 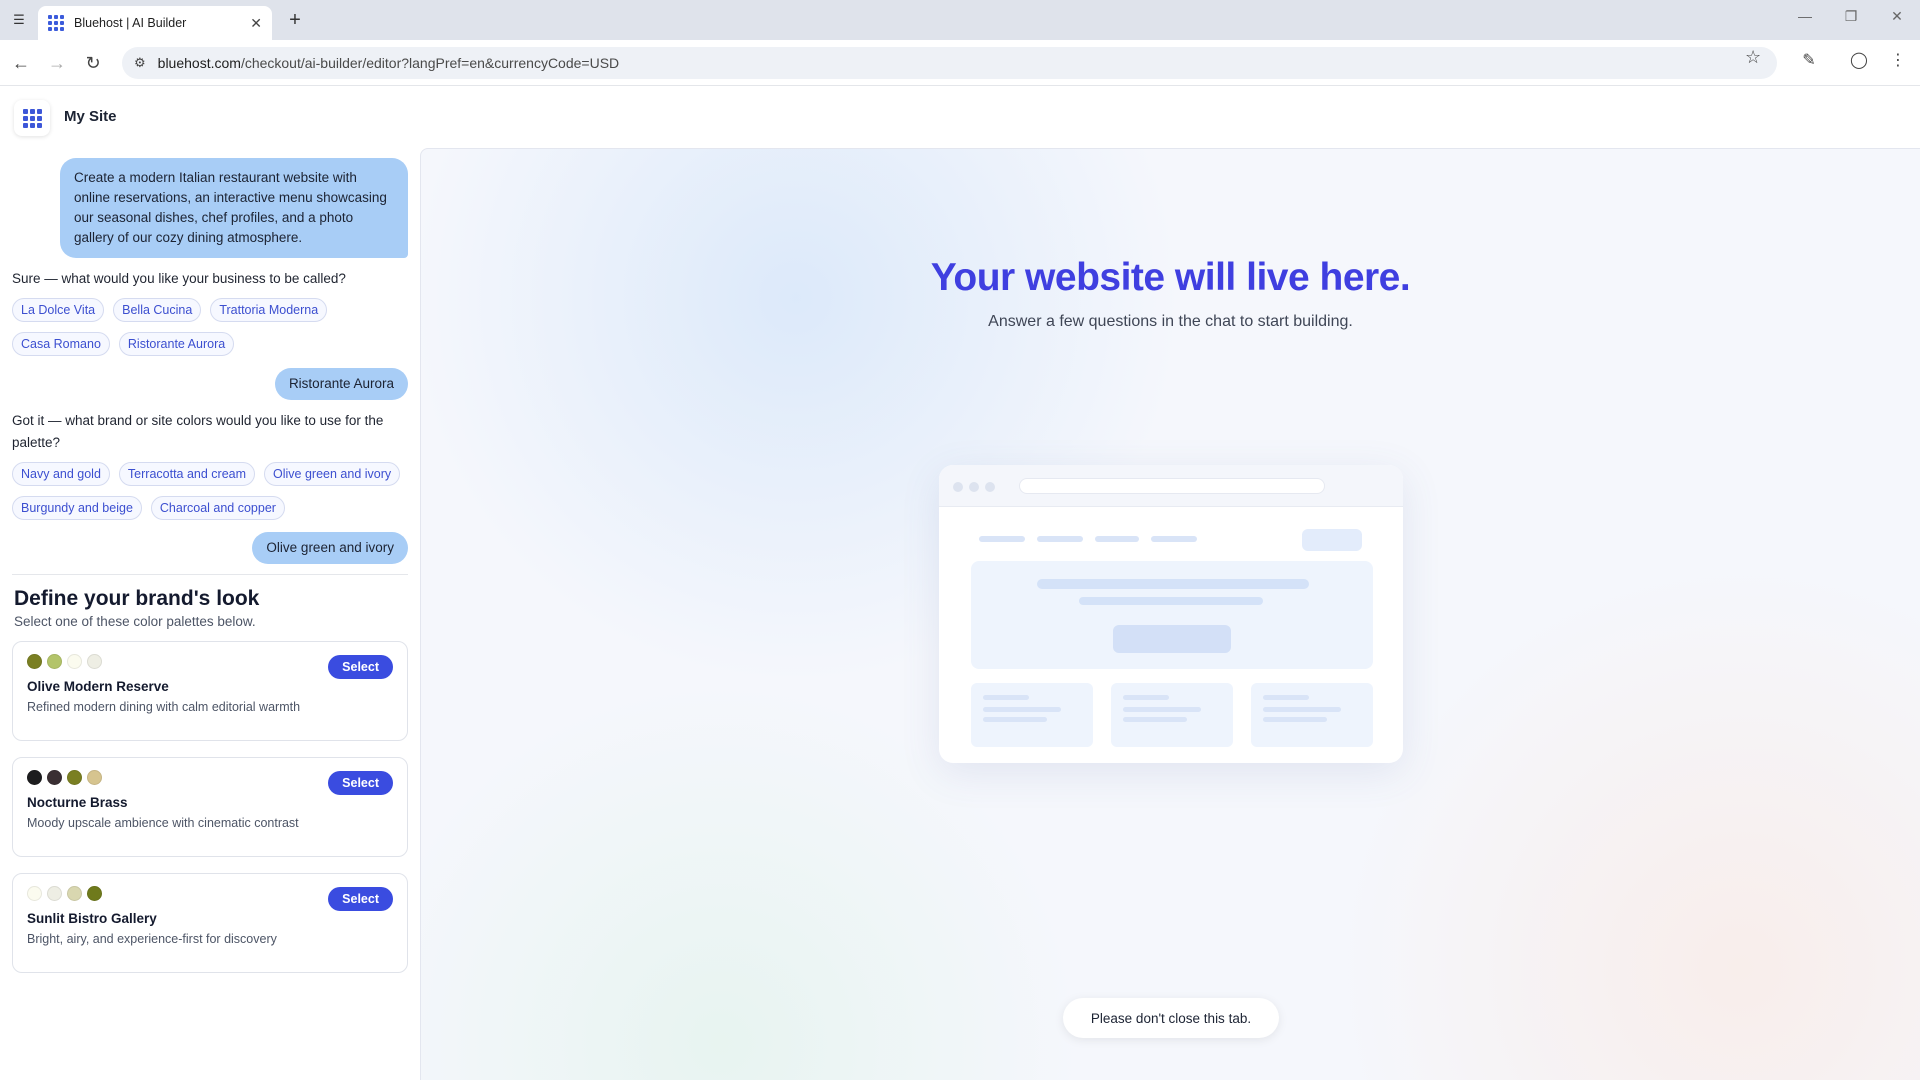 What do you see at coordinates (1805, 16) in the screenshot?
I see `minimize-icon: —` at bounding box center [1805, 16].